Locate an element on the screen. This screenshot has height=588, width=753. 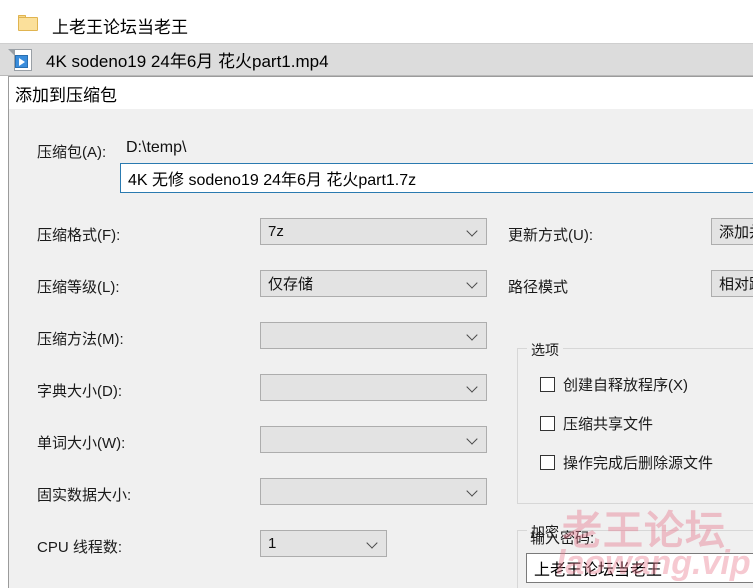
cpu-threads-label: CPU 线程数: is located at coordinates (80, 547).